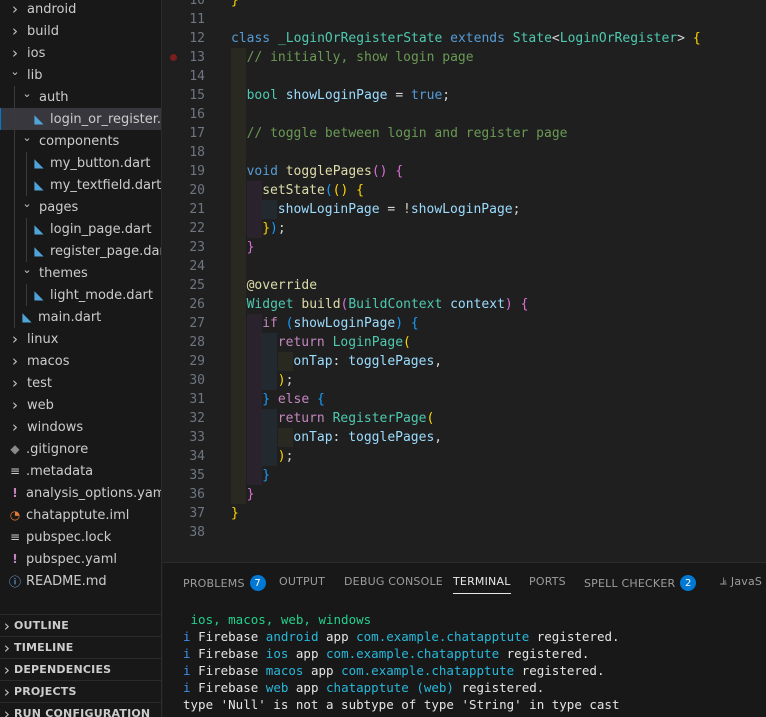 The image size is (766, 717). I want to click on code-line: 36}, so click(464, 494).